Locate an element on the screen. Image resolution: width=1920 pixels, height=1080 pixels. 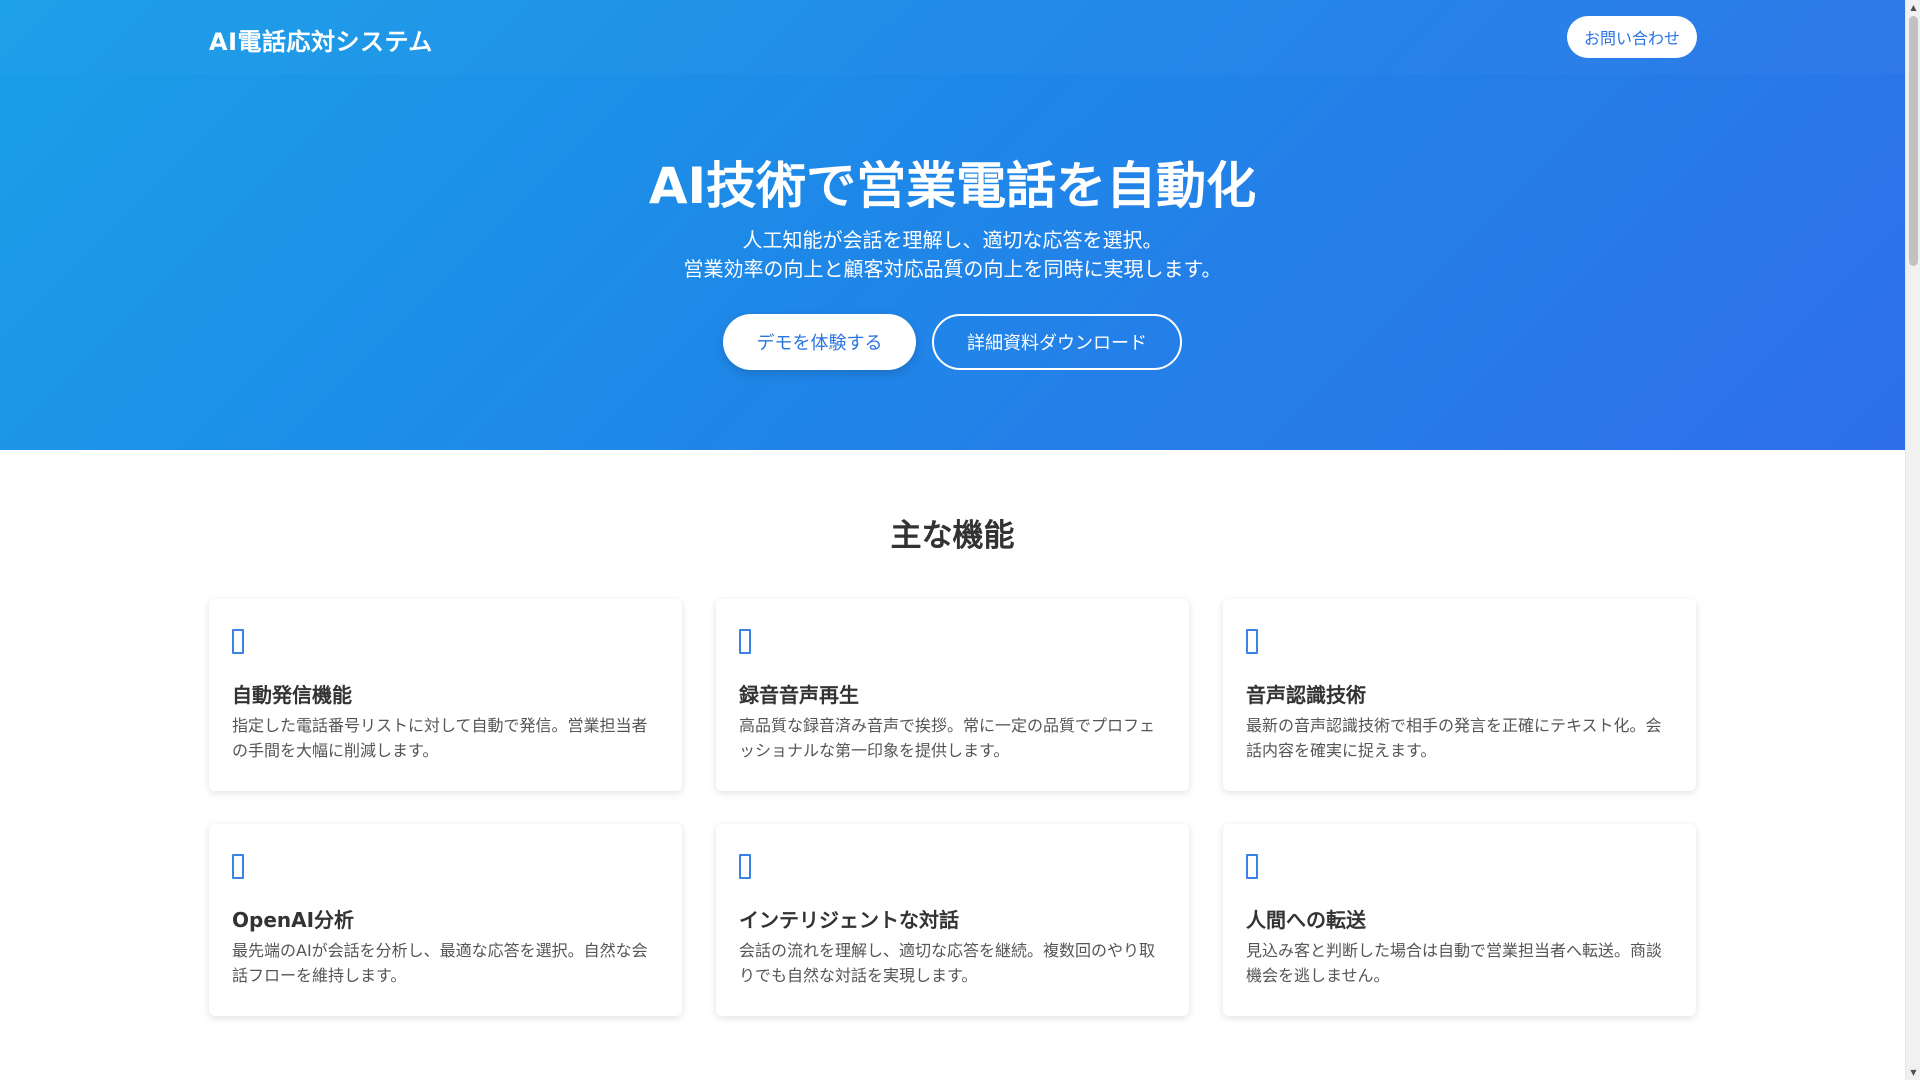
scrollbar-thumb is located at coordinates (1913, 141).